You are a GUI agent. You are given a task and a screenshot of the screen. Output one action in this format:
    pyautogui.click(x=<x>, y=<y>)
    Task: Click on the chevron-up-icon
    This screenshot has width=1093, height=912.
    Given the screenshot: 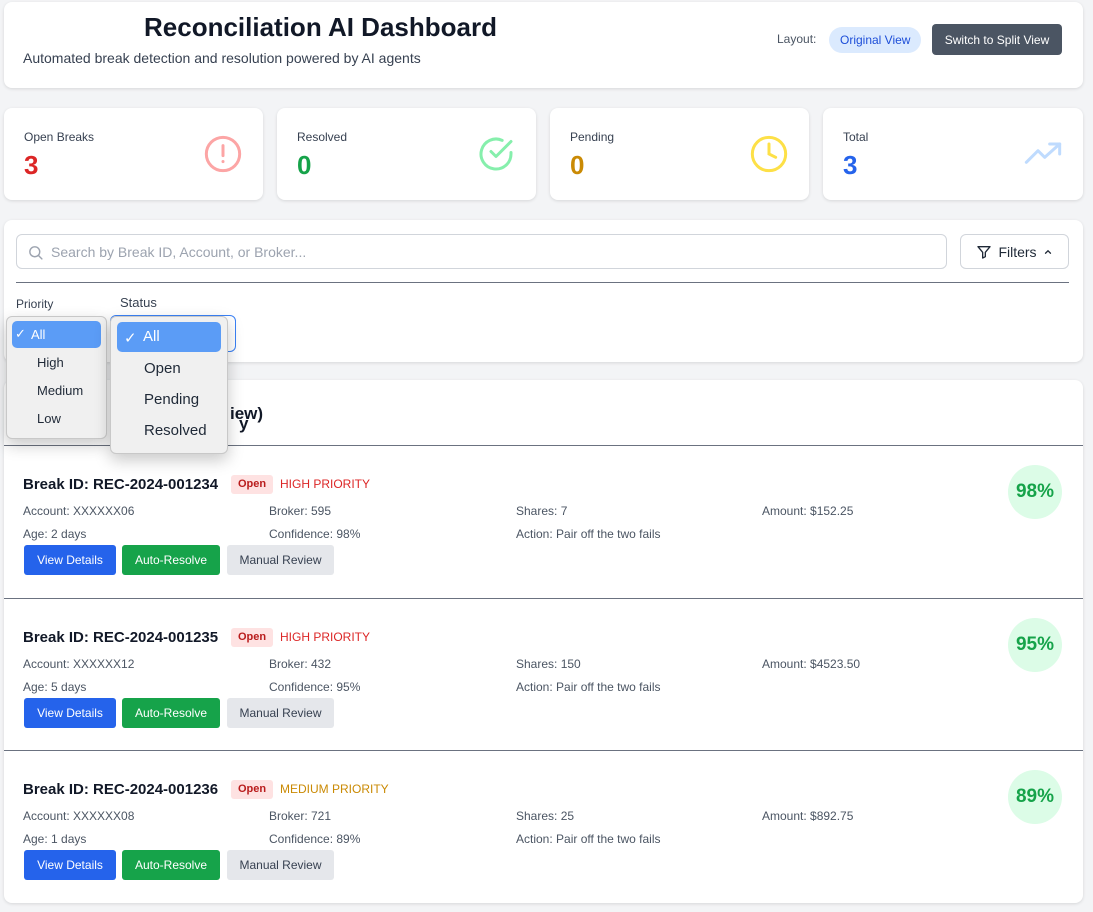 What is the action you would take?
    pyautogui.click(x=1047, y=251)
    